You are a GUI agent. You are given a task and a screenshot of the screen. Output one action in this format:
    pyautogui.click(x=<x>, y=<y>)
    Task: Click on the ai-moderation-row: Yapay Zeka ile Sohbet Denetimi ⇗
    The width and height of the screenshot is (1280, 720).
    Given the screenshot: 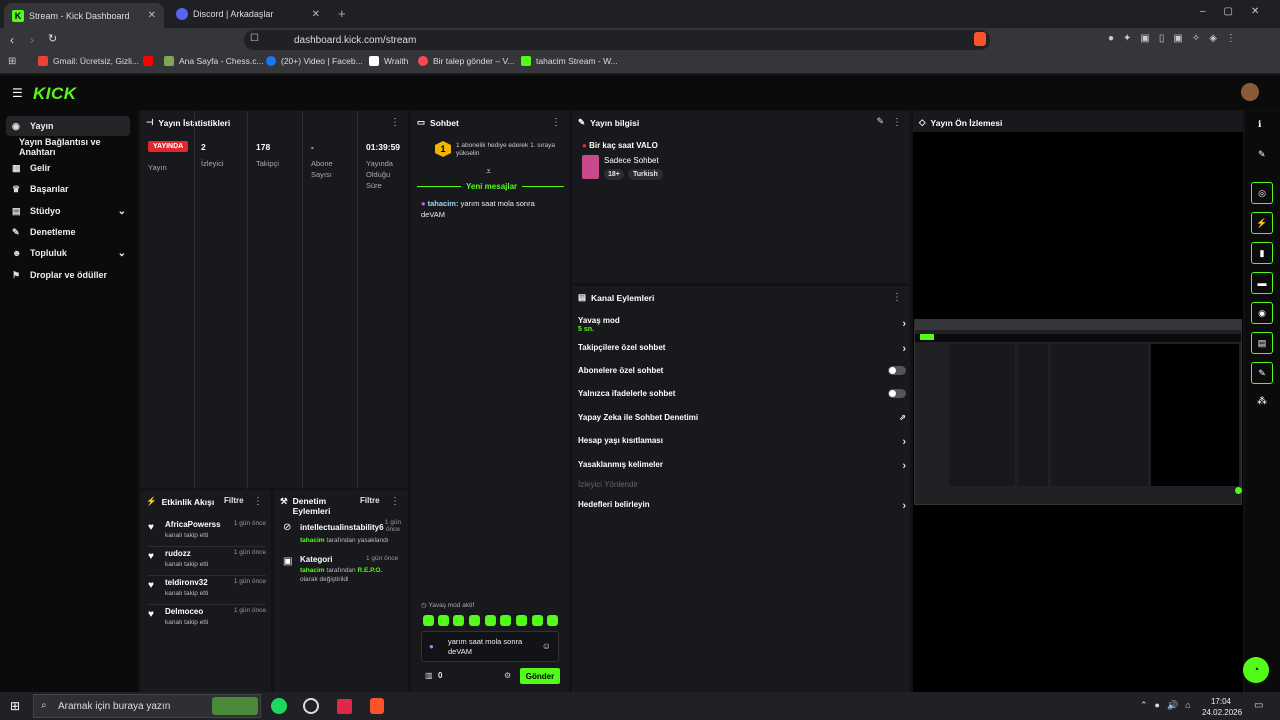 What is the action you would take?
    pyautogui.click(x=742, y=424)
    